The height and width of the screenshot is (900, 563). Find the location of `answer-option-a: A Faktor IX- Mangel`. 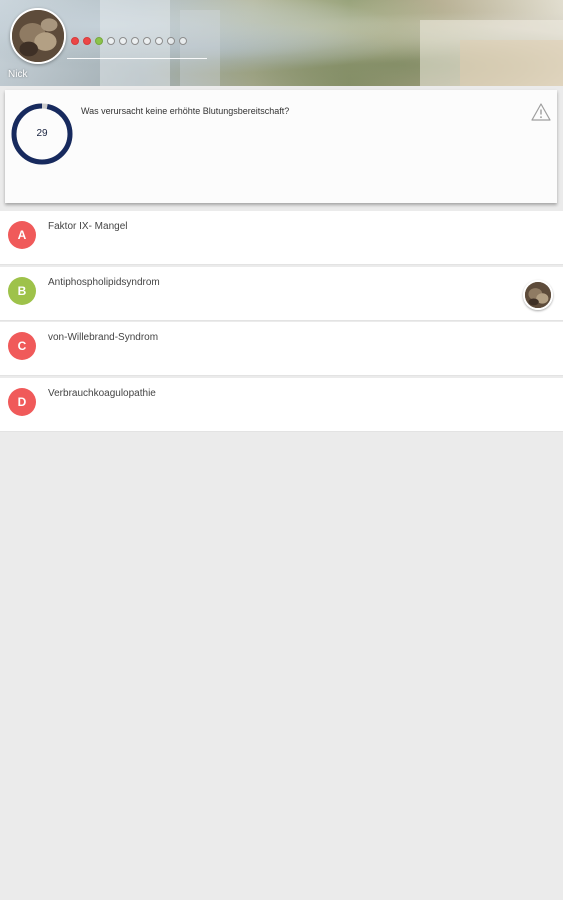

answer-option-a: A Faktor IX- Mangel is located at coordinates (281, 238).